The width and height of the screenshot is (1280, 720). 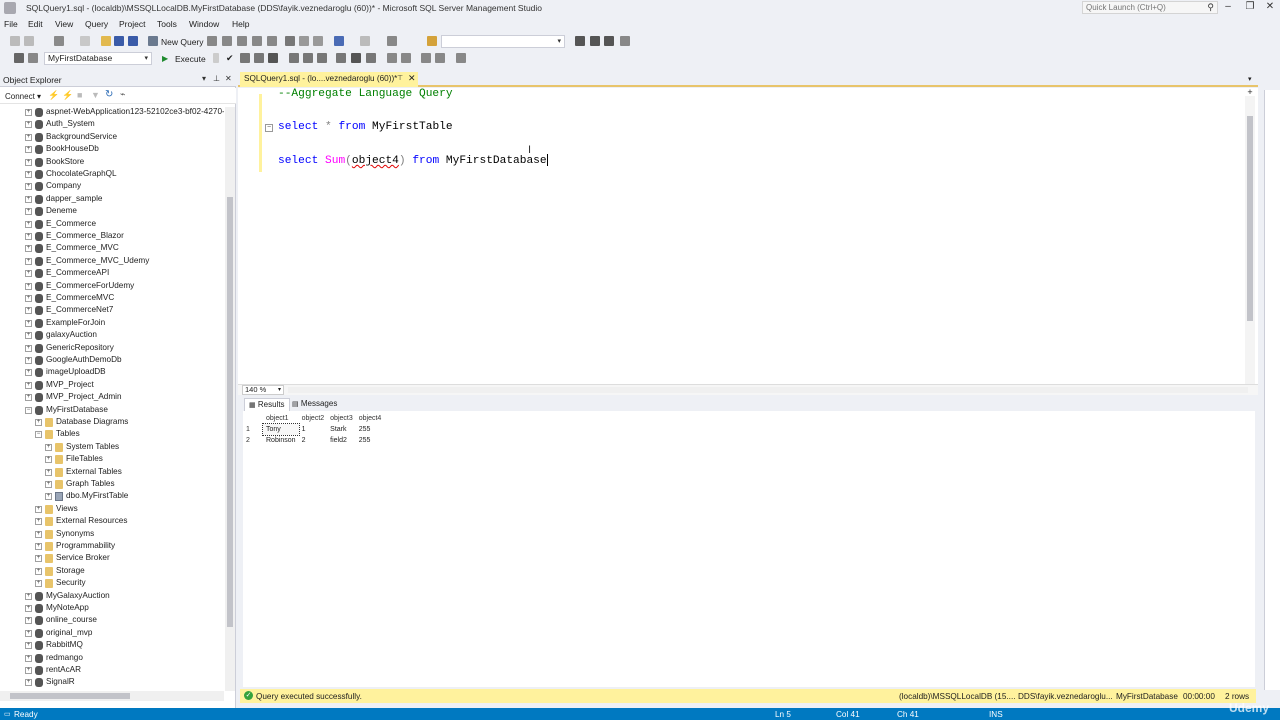 What do you see at coordinates (304, 41) in the screenshot?
I see `copy-icon` at bounding box center [304, 41].